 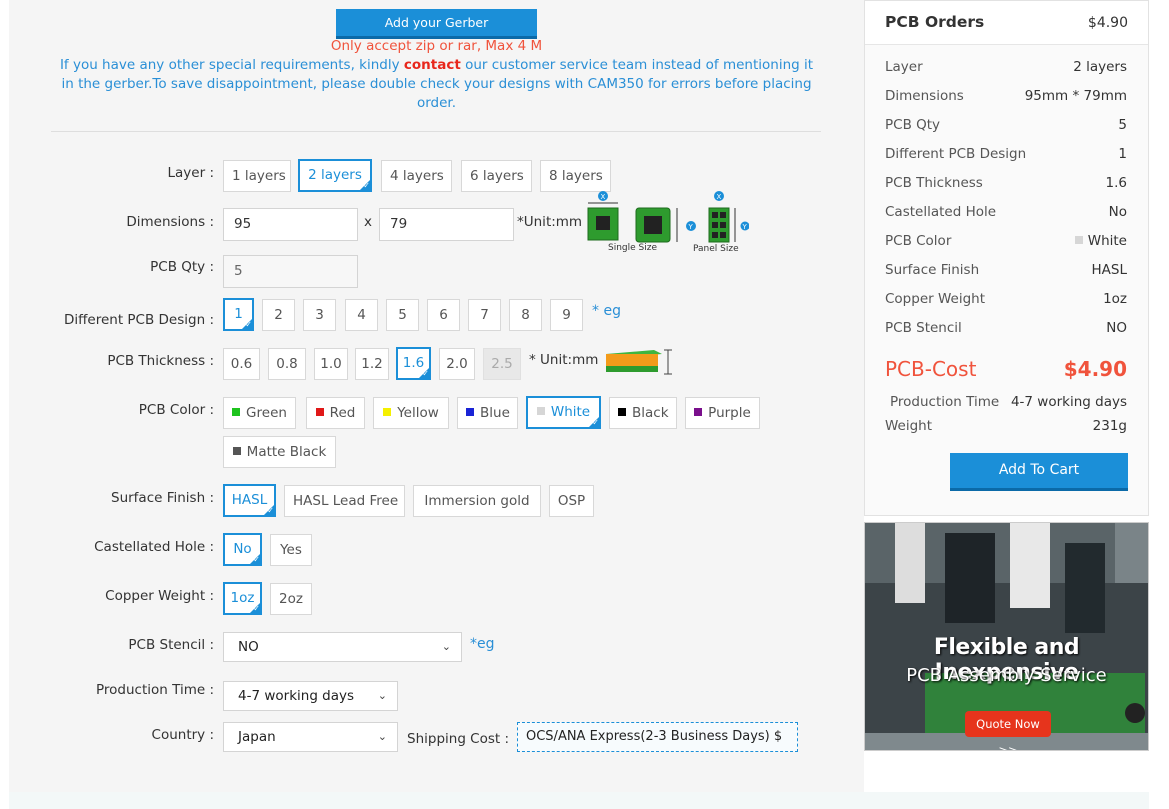 I want to click on color-option-yellow: Yellow, so click(x=411, y=413).